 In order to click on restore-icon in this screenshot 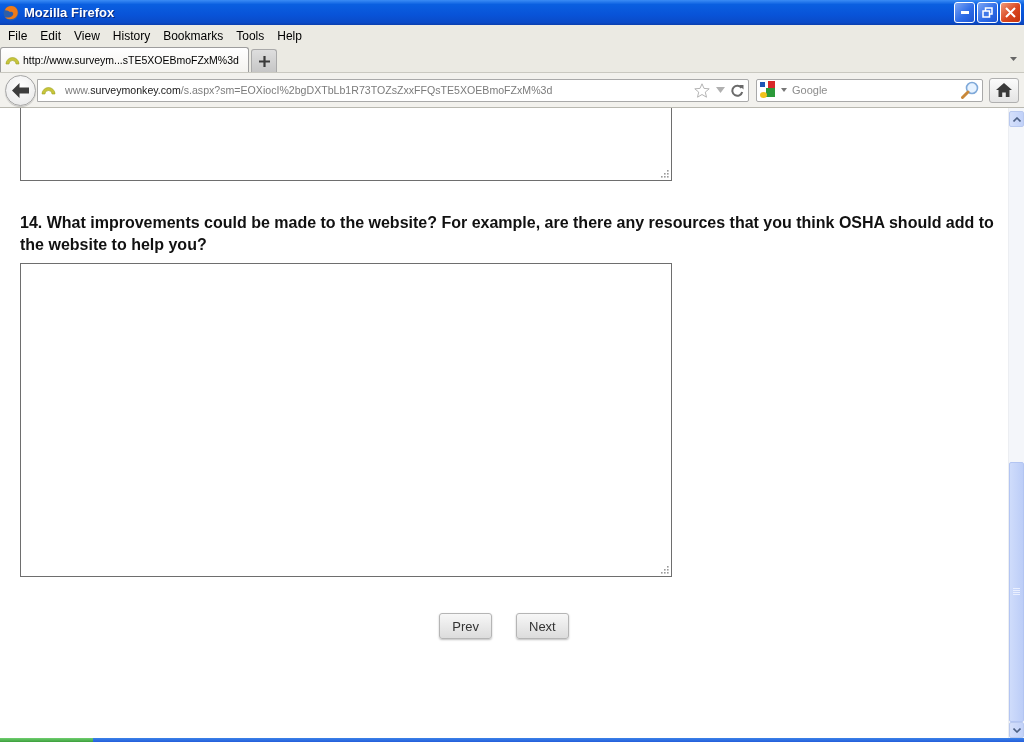, I will do `click(987, 12)`.